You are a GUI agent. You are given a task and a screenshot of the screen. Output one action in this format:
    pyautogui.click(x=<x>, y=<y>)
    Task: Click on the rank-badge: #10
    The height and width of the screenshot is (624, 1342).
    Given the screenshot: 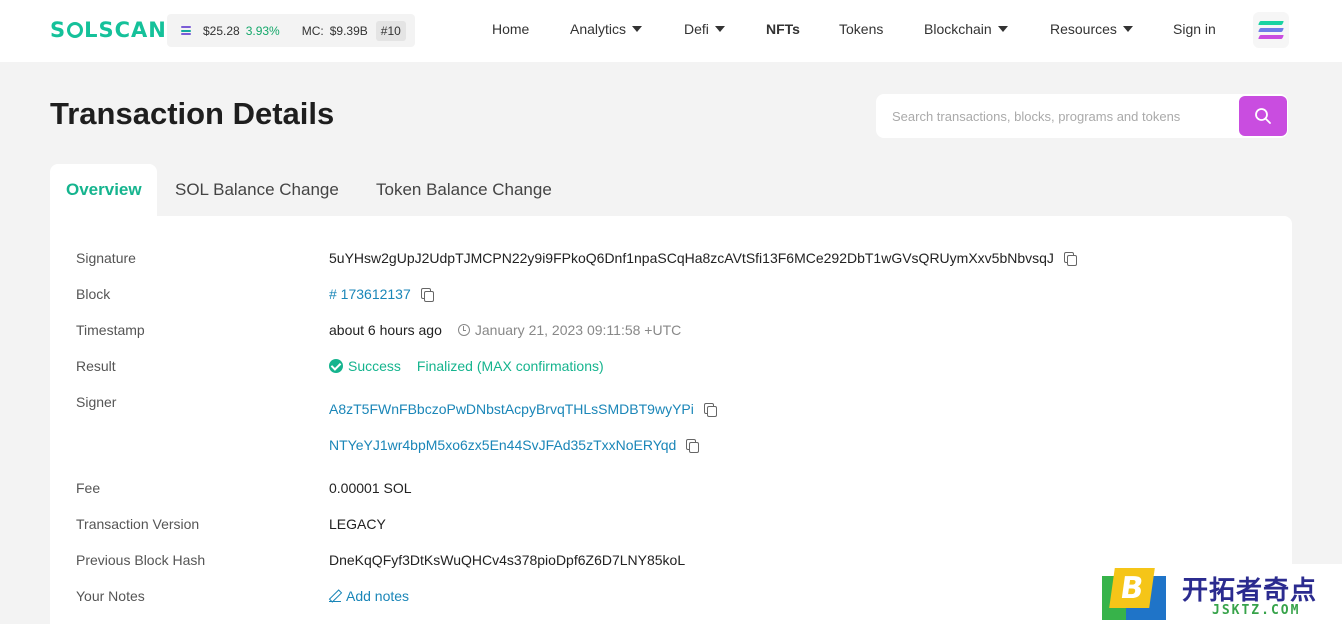 What is the action you would take?
    pyautogui.click(x=390, y=30)
    